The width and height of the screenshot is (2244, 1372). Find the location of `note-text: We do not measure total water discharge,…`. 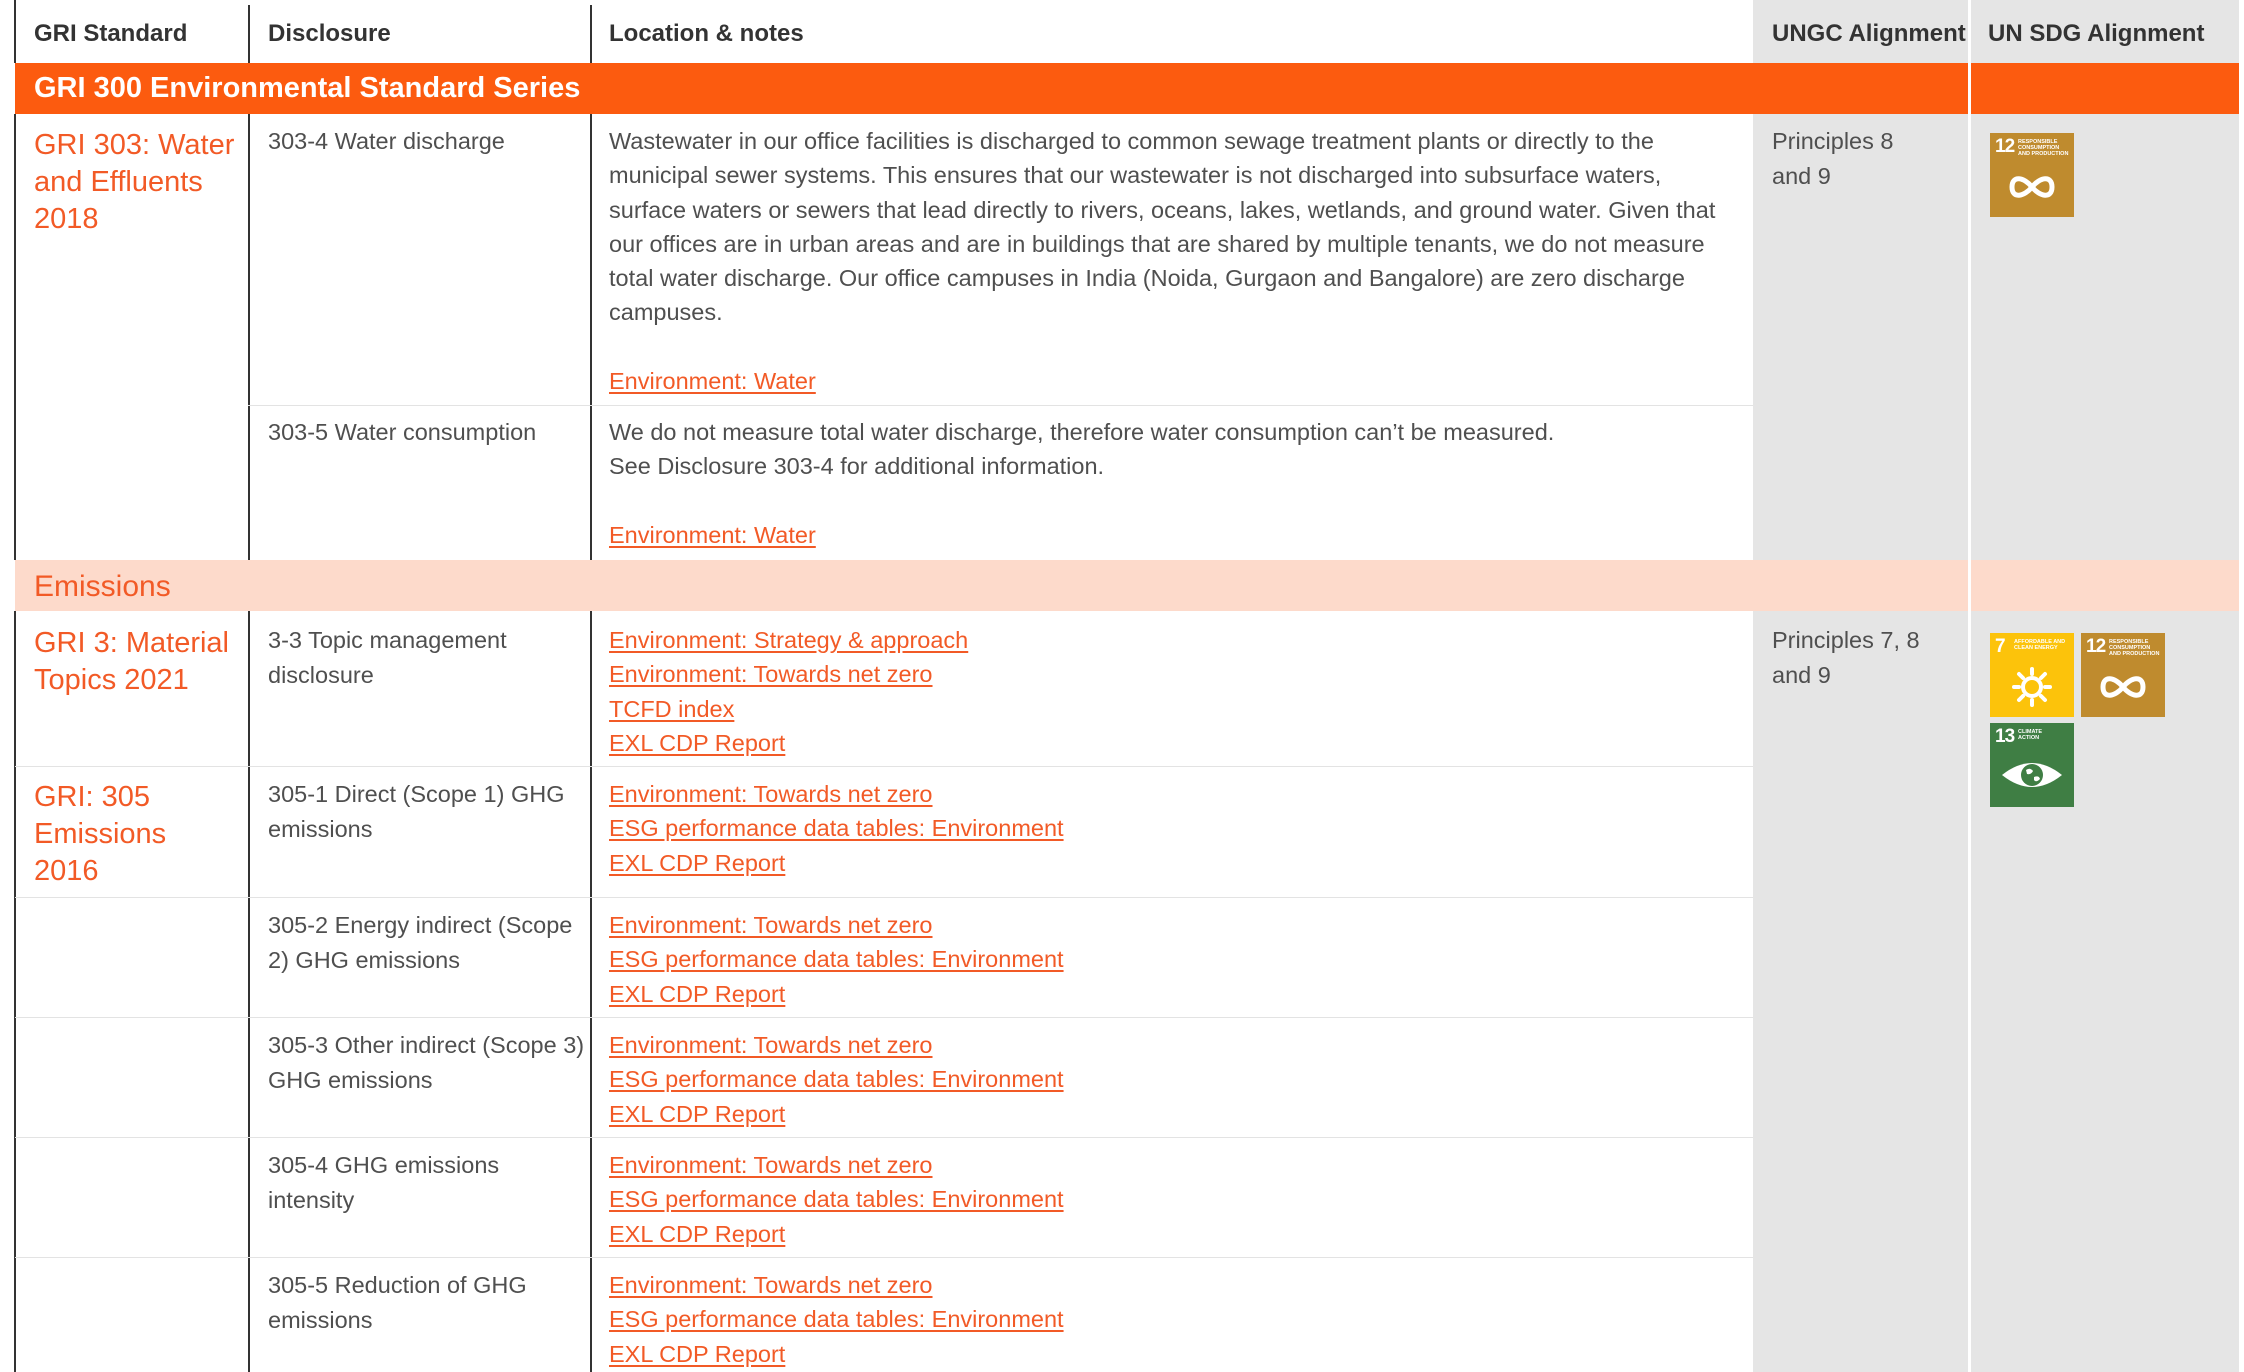

note-text: We do not measure total water discharge,… is located at coordinates (1082, 432).